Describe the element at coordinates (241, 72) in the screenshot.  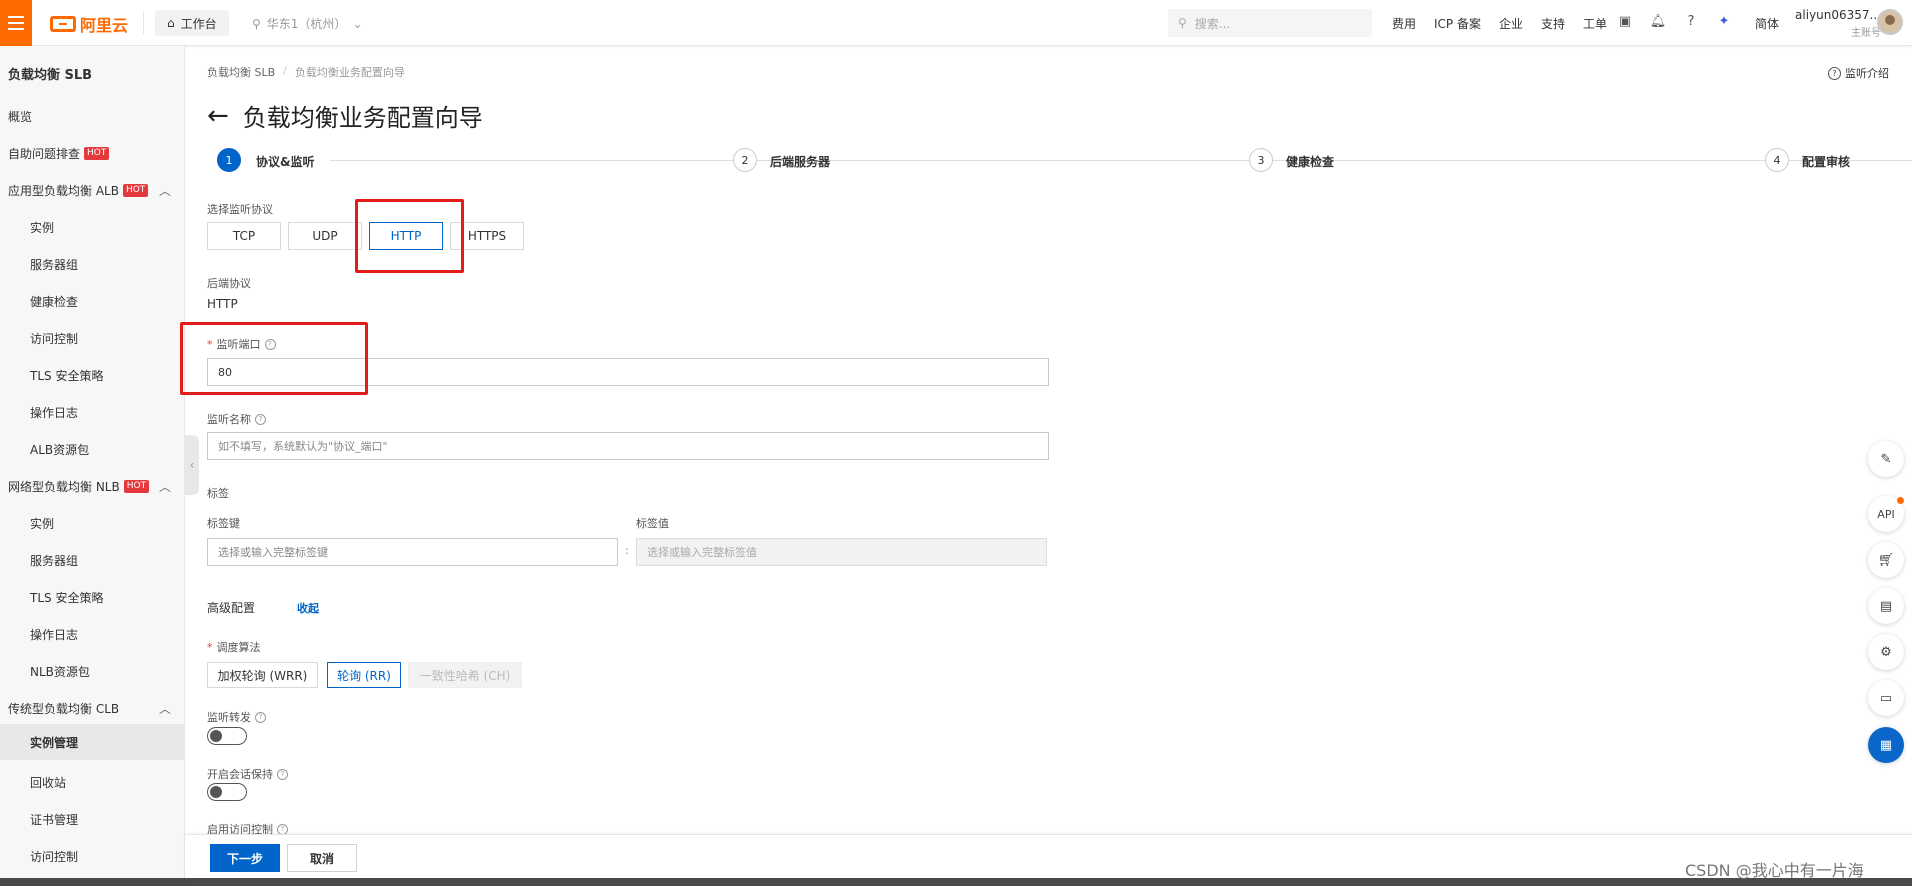
I see `breadcrumb-item: 负载均衡 SLB` at that location.